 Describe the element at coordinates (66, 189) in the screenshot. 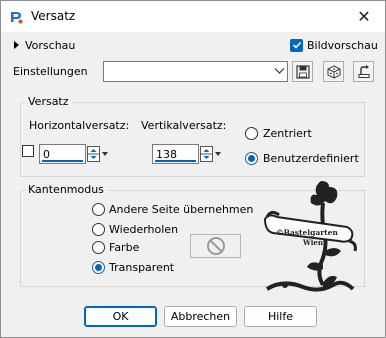

I see `edge-mode-group-title: Kantenmodus` at that location.